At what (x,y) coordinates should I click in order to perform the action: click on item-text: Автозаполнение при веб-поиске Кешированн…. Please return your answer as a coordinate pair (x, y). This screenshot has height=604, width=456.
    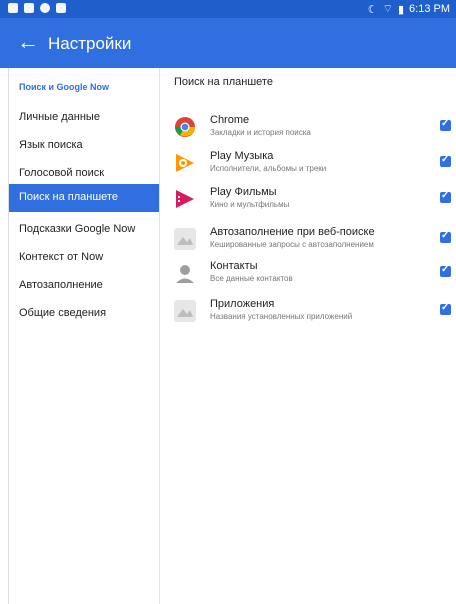
    Looking at the image, I should click on (320, 237).